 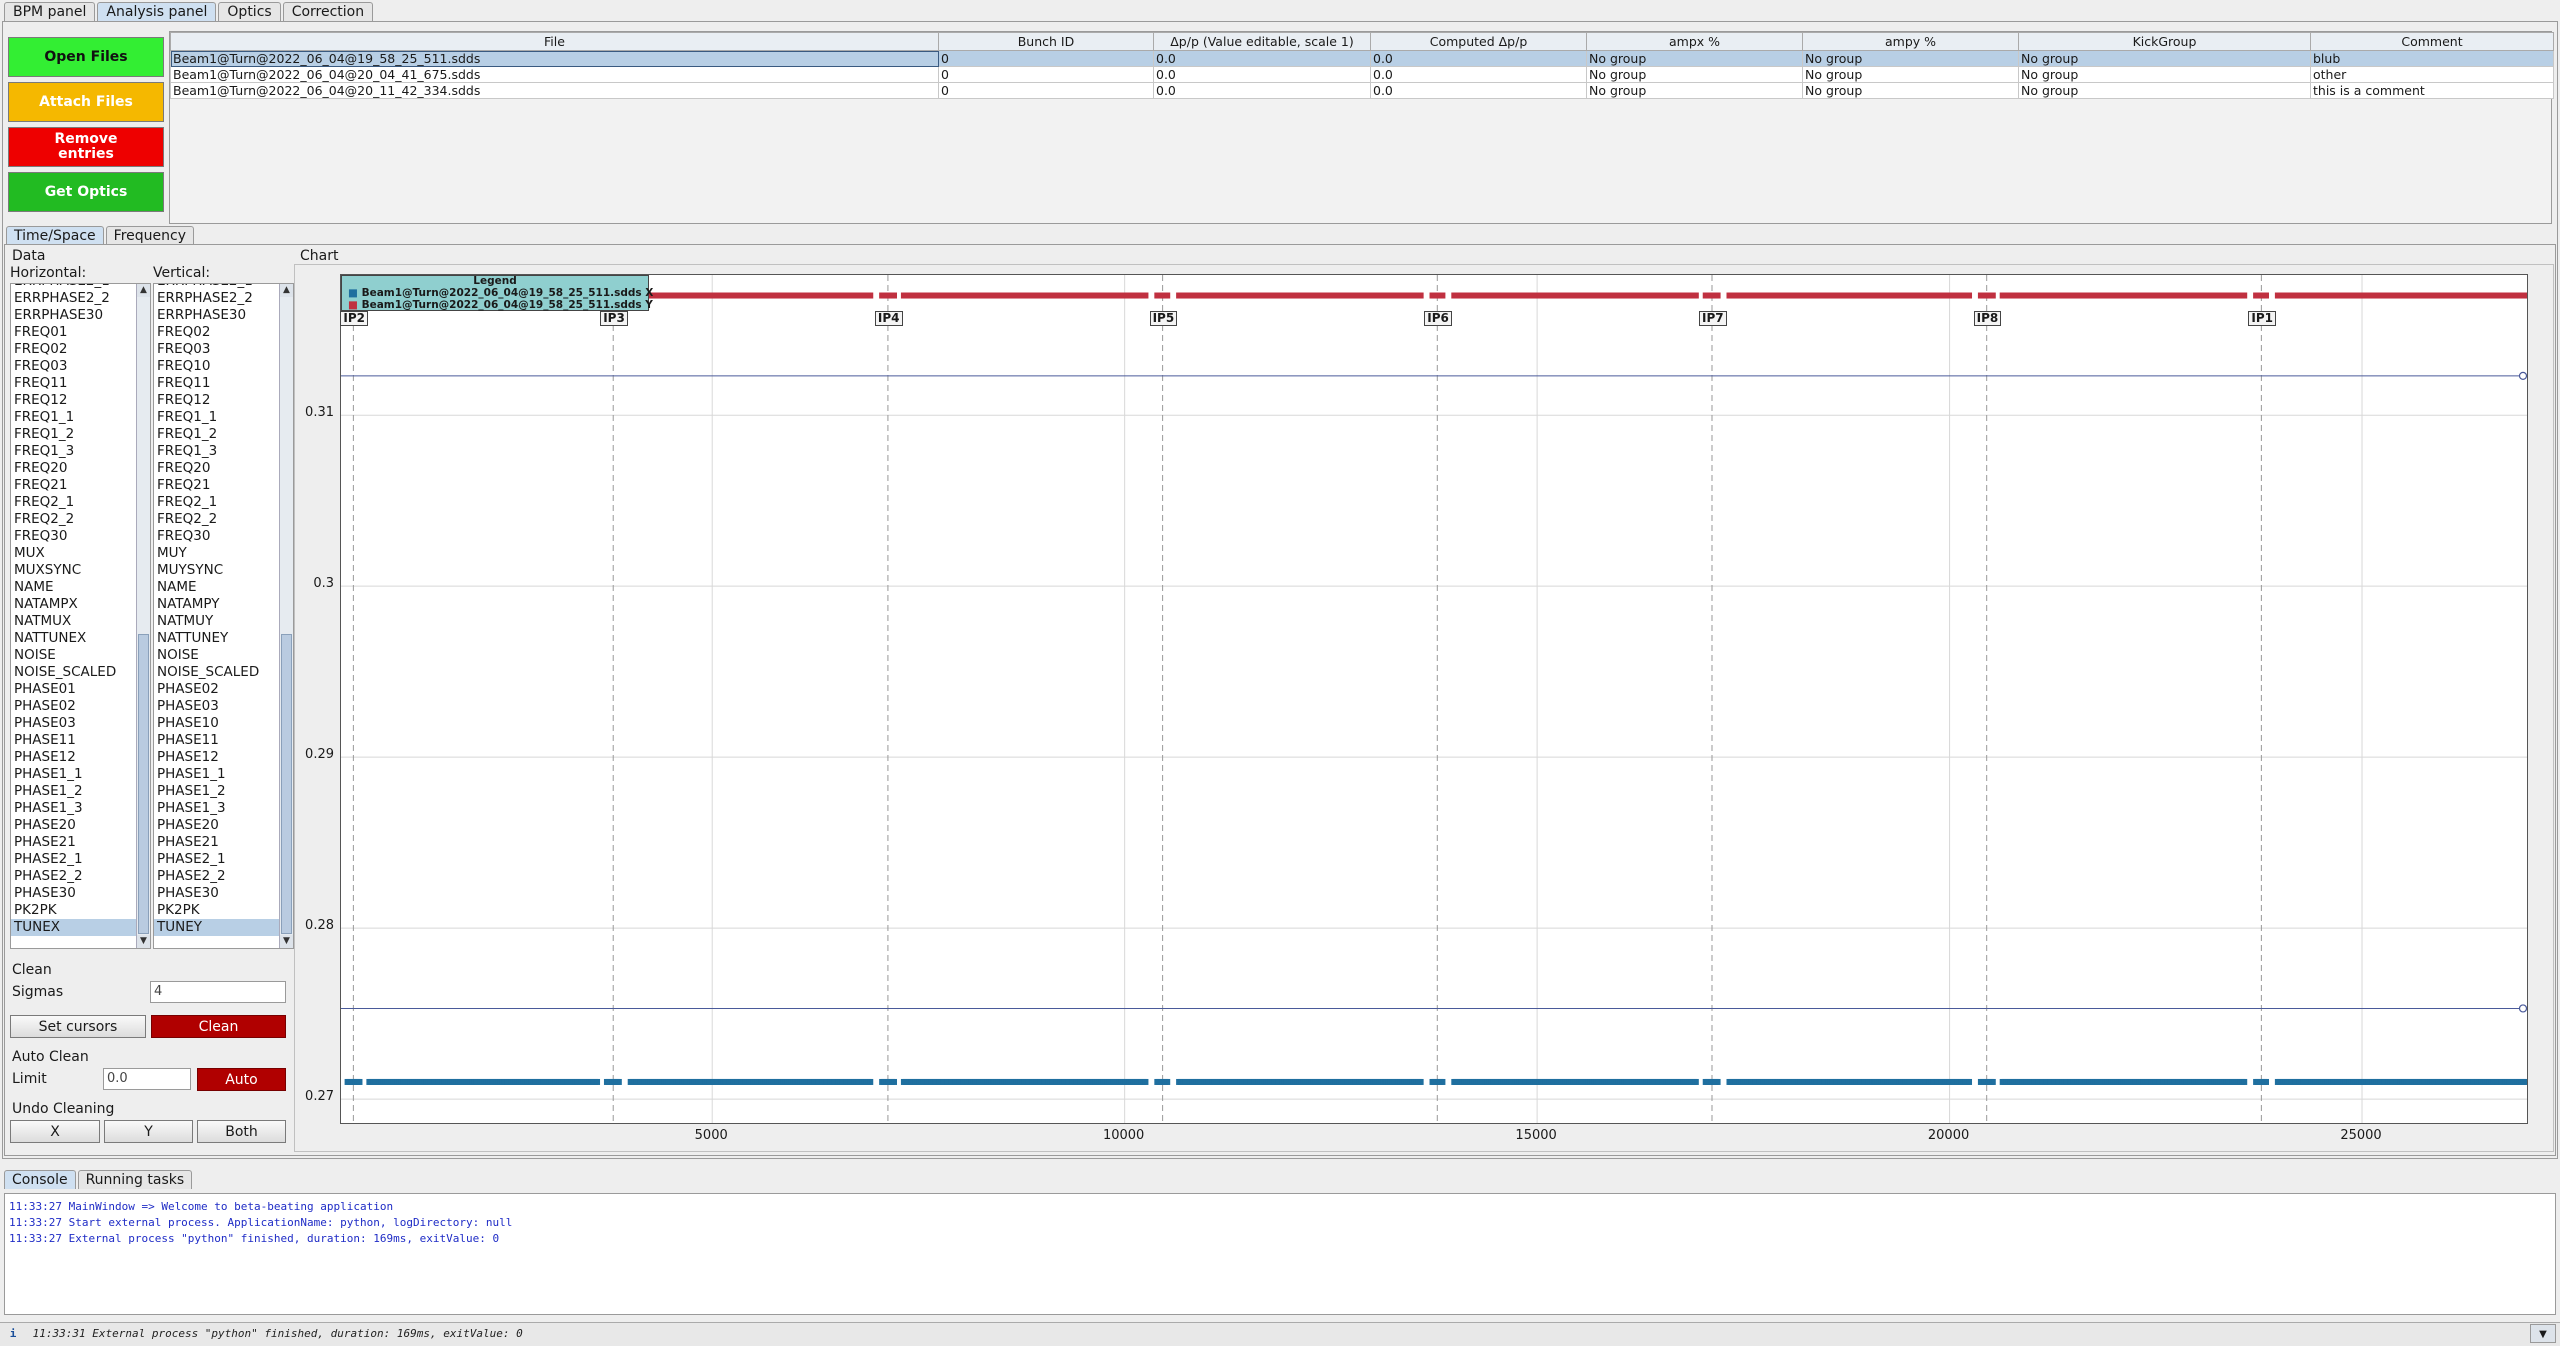 I want to click on tab-console: Console, so click(x=40, y=1179).